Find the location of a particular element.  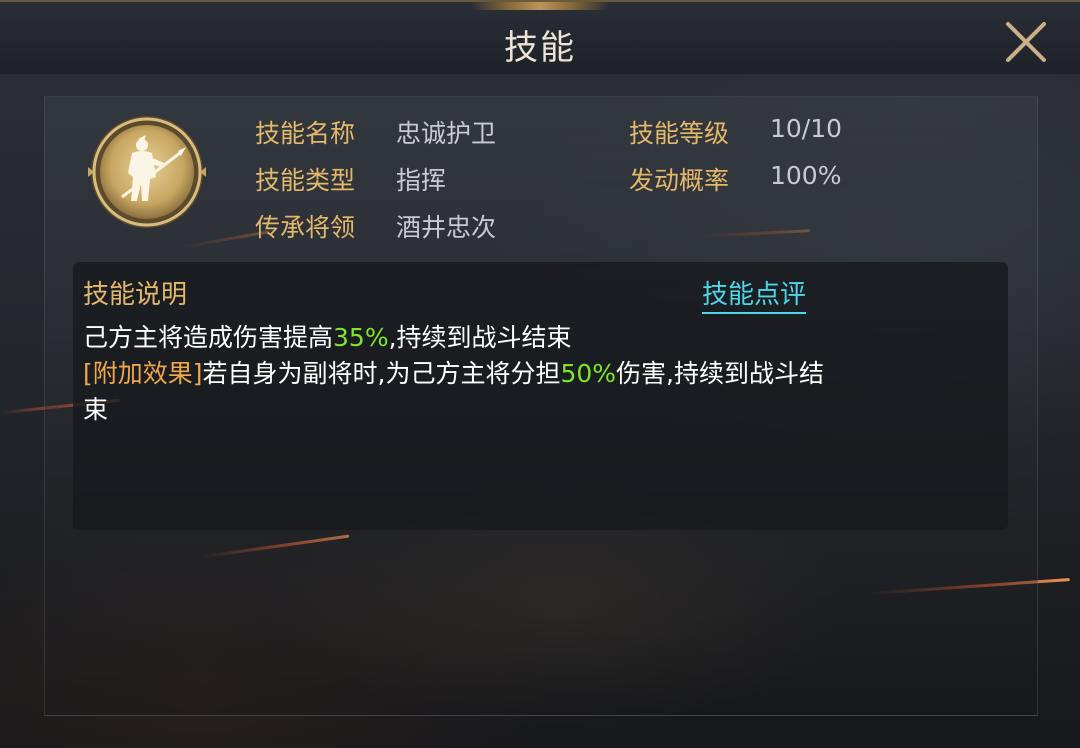

header-bar: 技能 is located at coordinates (540, 37).